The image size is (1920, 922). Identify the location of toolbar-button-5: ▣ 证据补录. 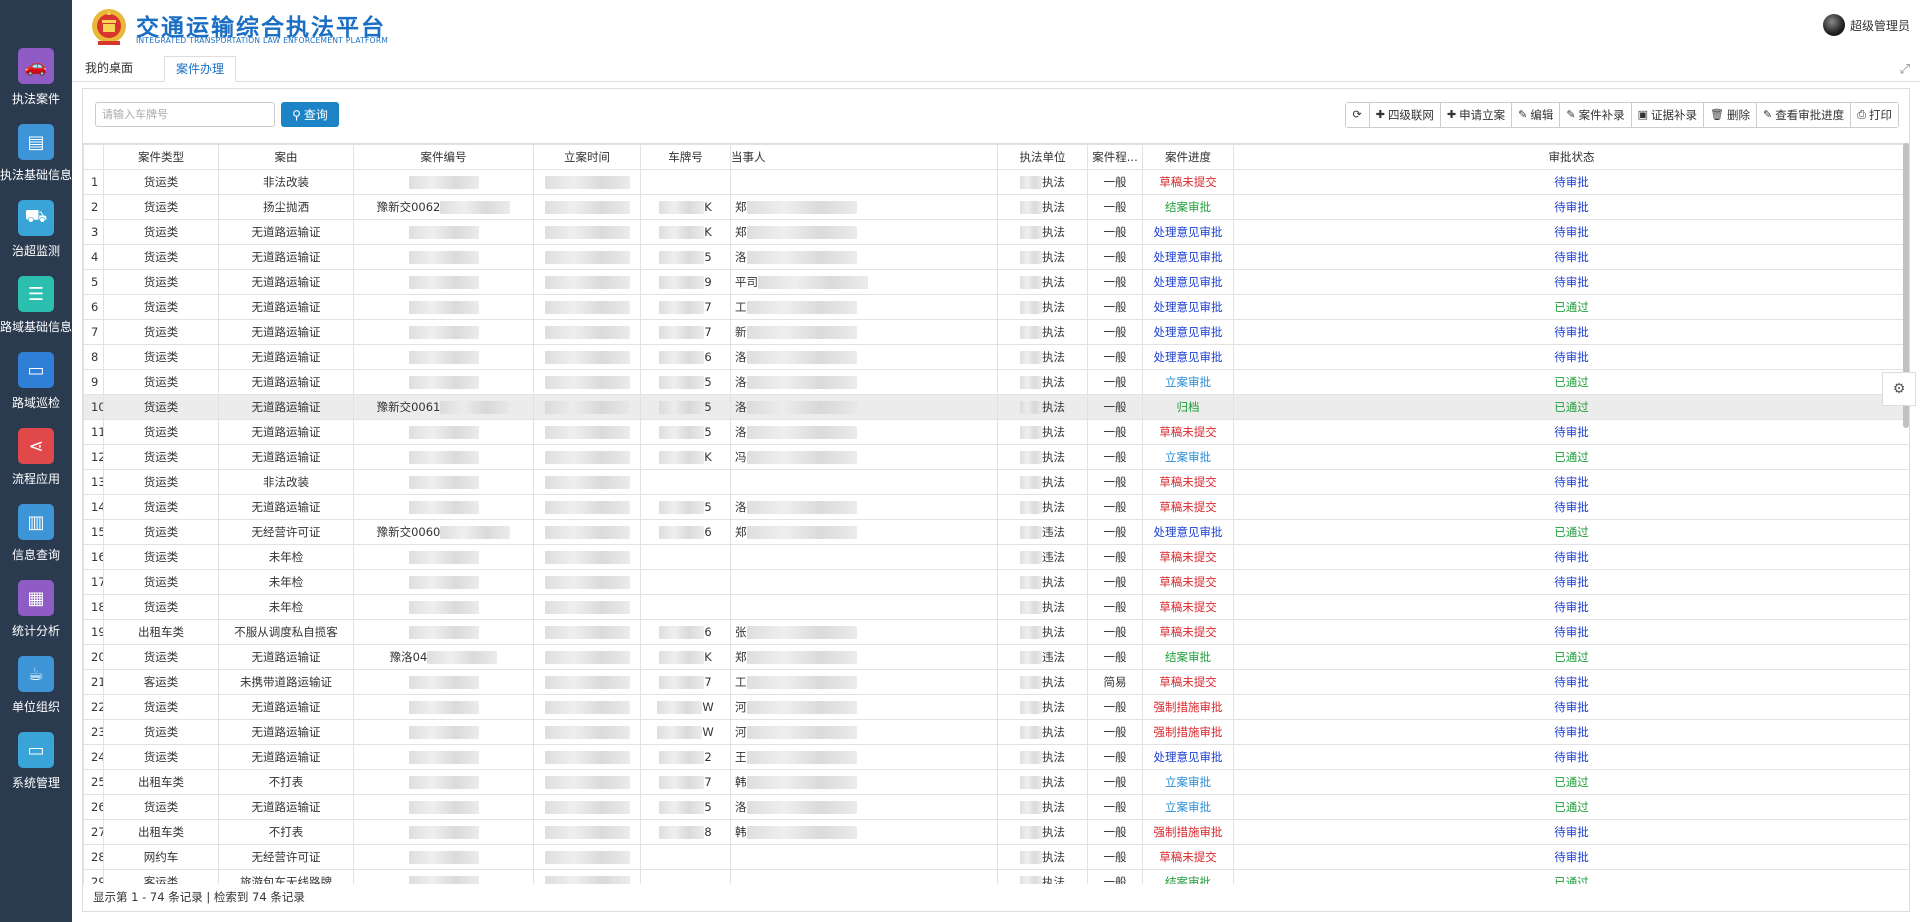
(1667, 115).